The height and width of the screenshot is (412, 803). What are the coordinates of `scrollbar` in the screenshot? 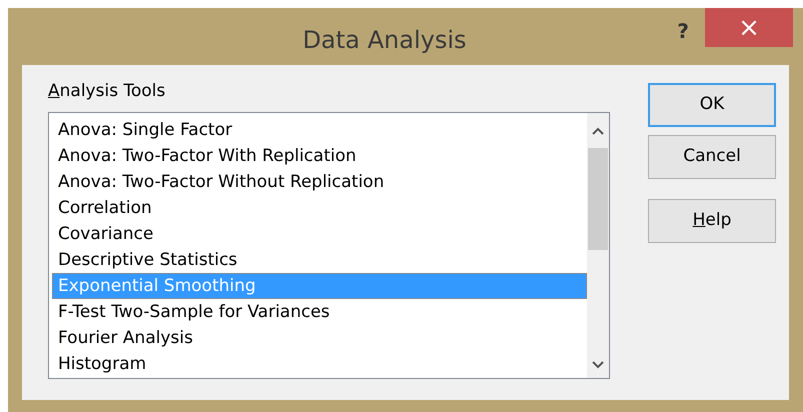 It's located at (598, 245).